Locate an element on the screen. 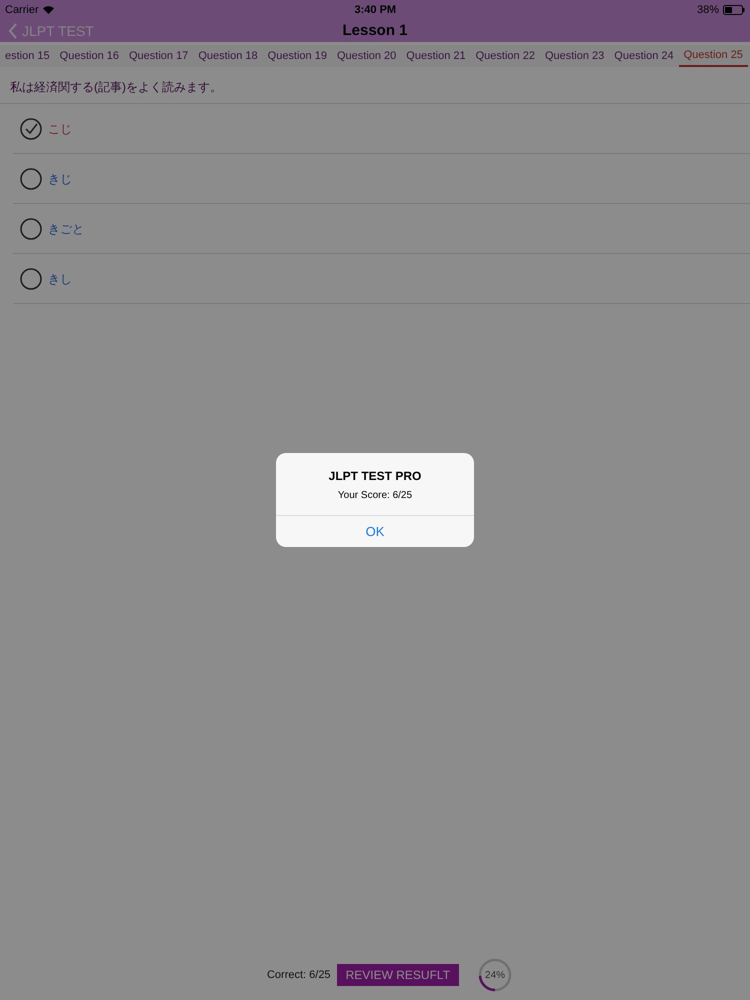  battery-icon is located at coordinates (733, 10).